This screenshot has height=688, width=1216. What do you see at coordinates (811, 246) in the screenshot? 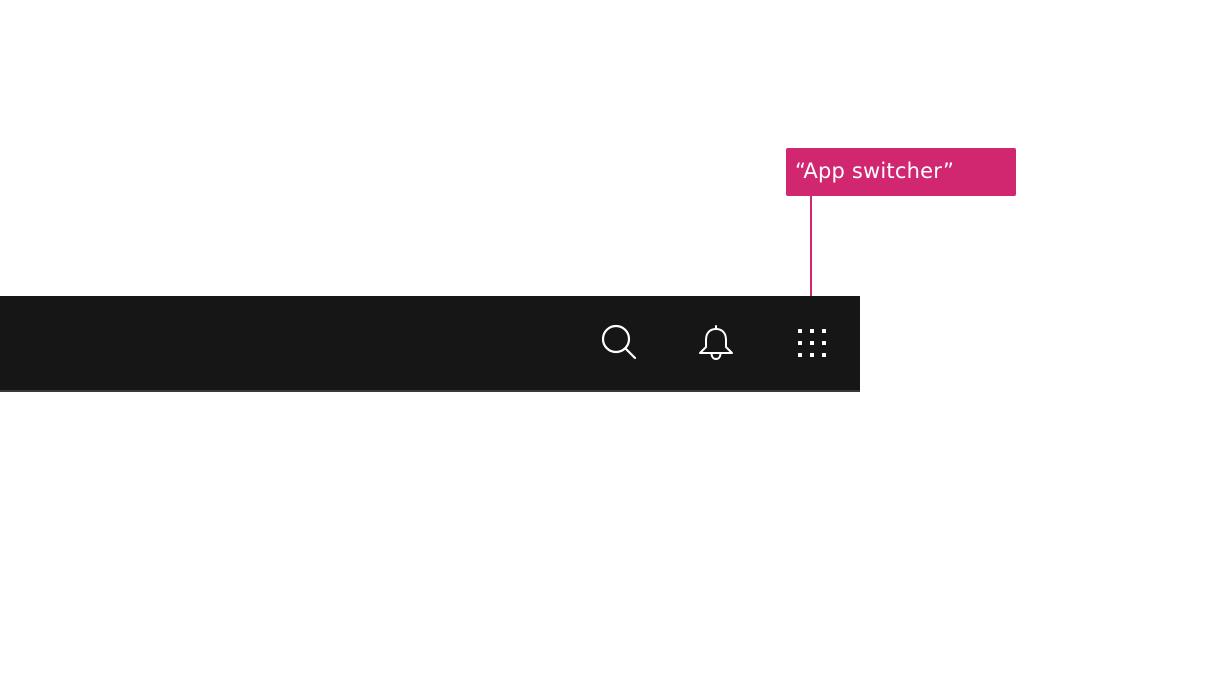
I see `callout-connector-line` at bounding box center [811, 246].